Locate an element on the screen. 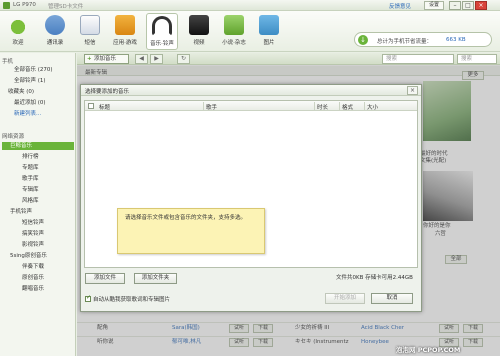  sidebar-item-movie-ringtones: 影视铃声 is located at coordinates (38, 245).